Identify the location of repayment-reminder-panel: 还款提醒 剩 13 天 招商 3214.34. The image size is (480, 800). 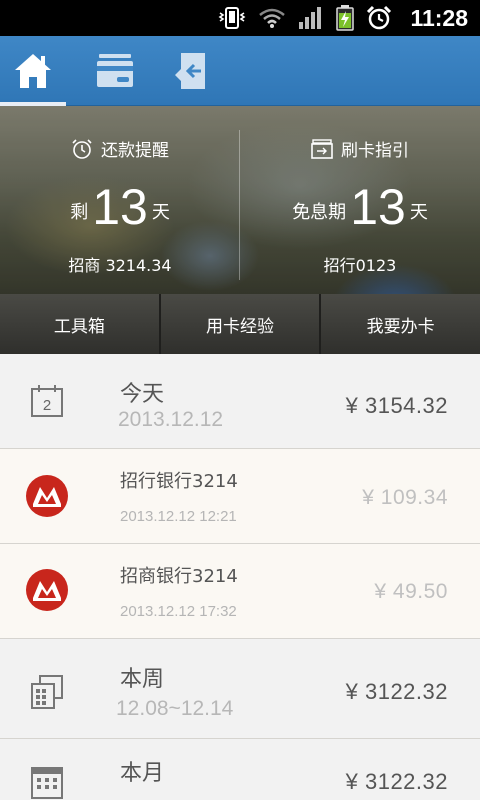
(120, 200).